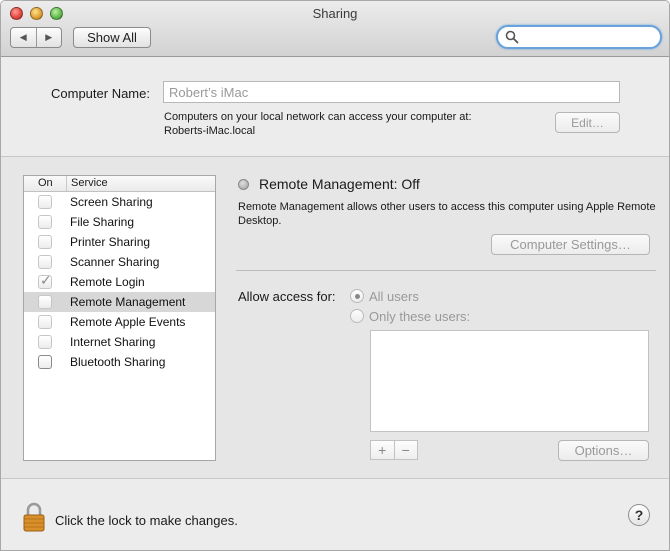 Image resolution: width=670 pixels, height=551 pixels. I want to click on service-row: File Sharing, so click(119, 222).